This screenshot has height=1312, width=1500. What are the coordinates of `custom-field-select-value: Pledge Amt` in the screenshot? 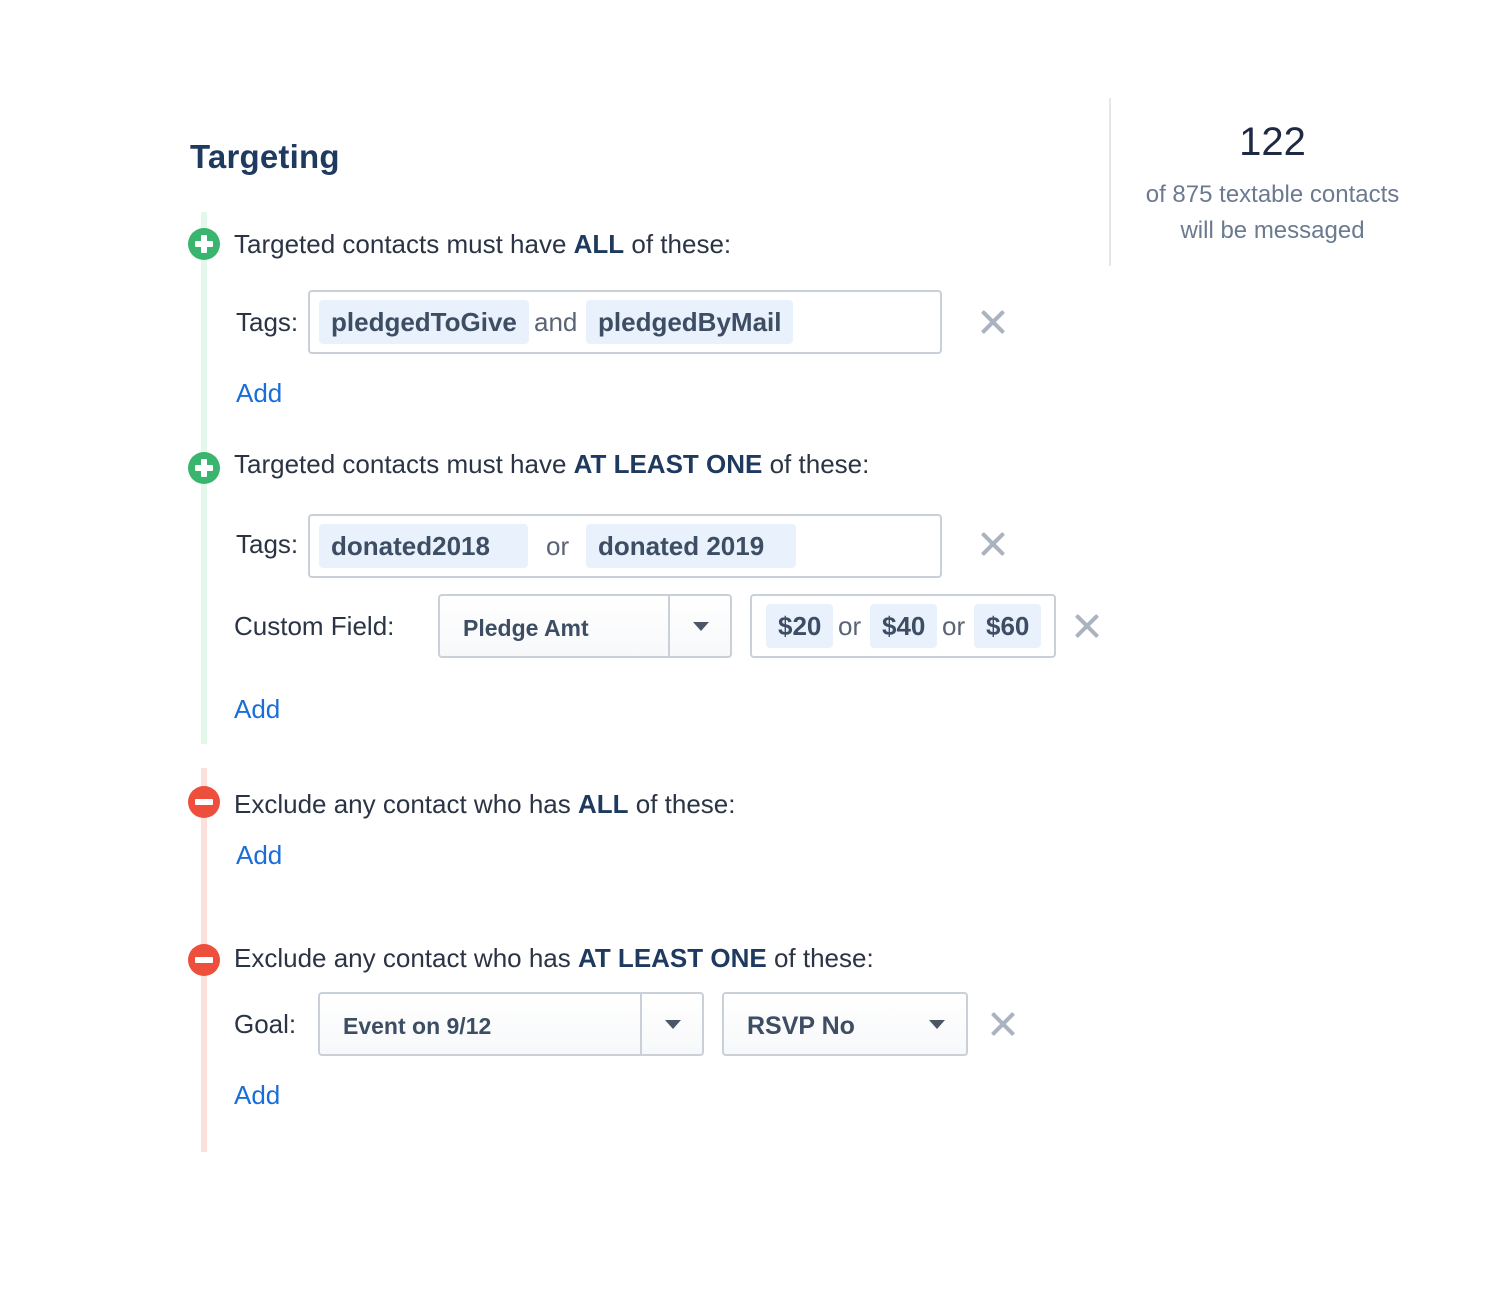 It's located at (526, 628).